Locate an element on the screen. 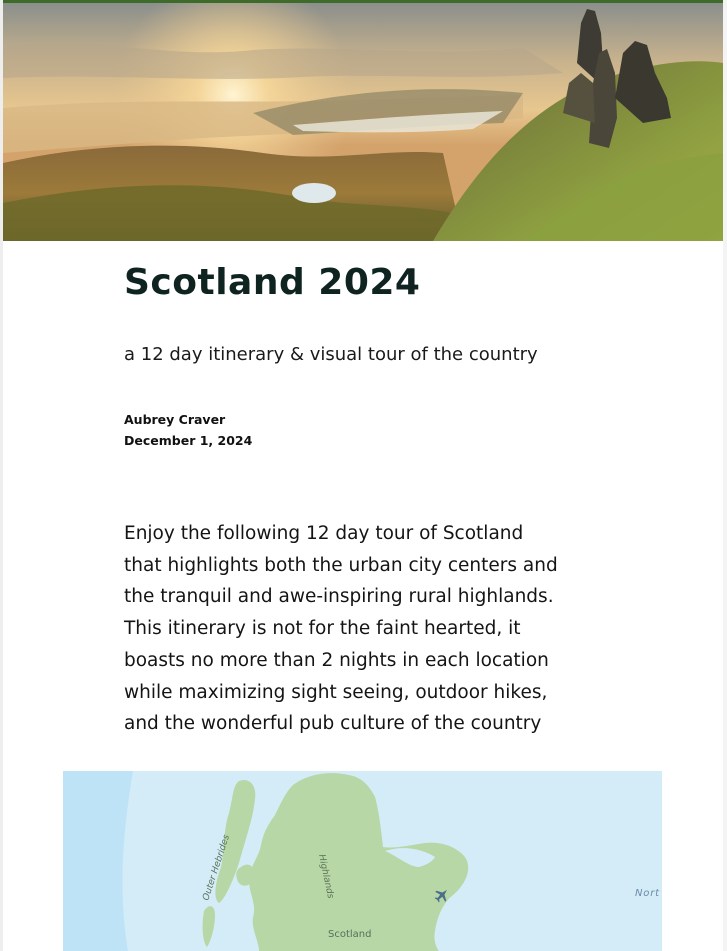  publish-date: December 1, 2024 is located at coordinates (188, 440).